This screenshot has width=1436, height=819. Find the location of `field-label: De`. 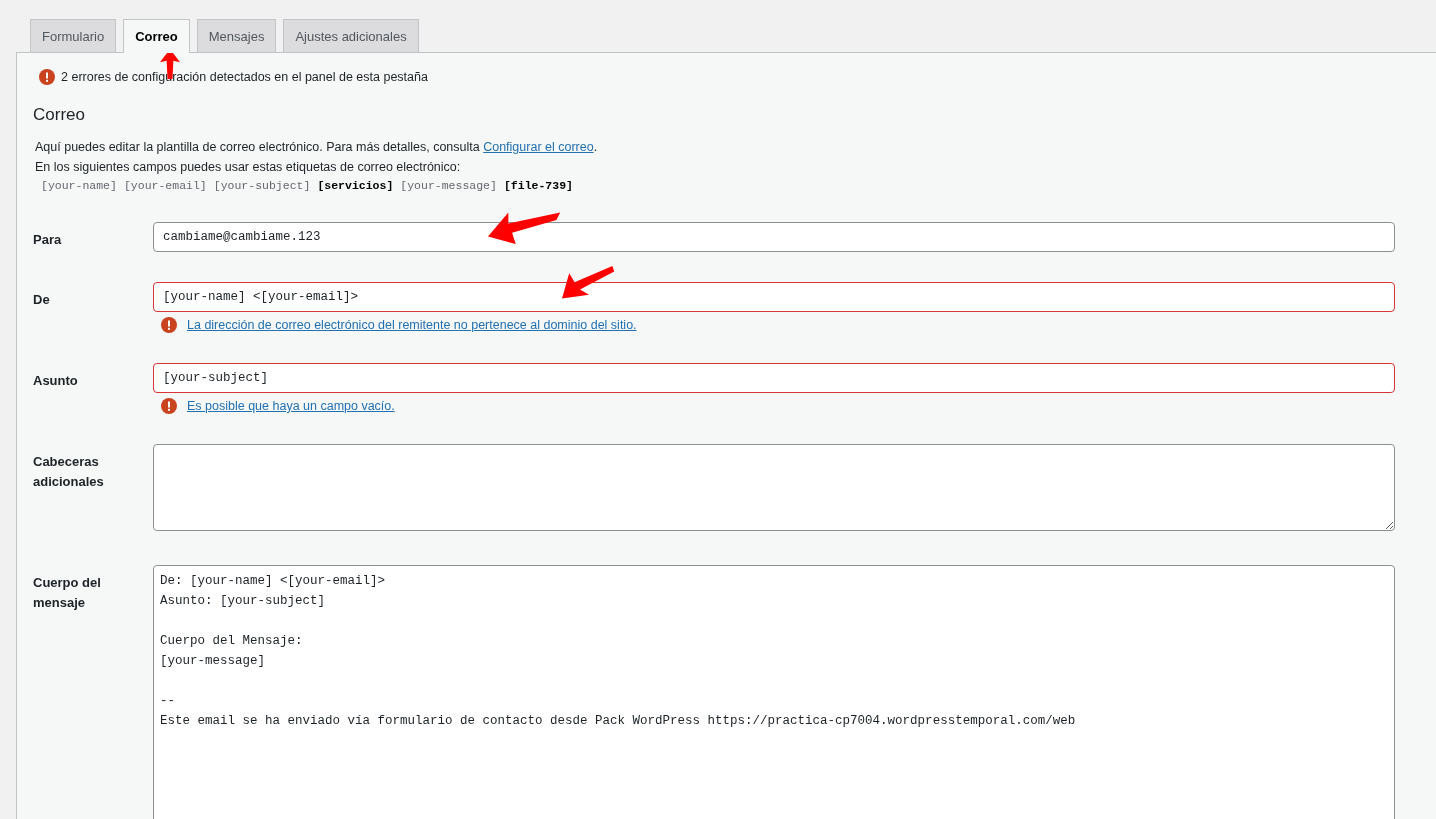

field-label: De is located at coordinates (42, 300).